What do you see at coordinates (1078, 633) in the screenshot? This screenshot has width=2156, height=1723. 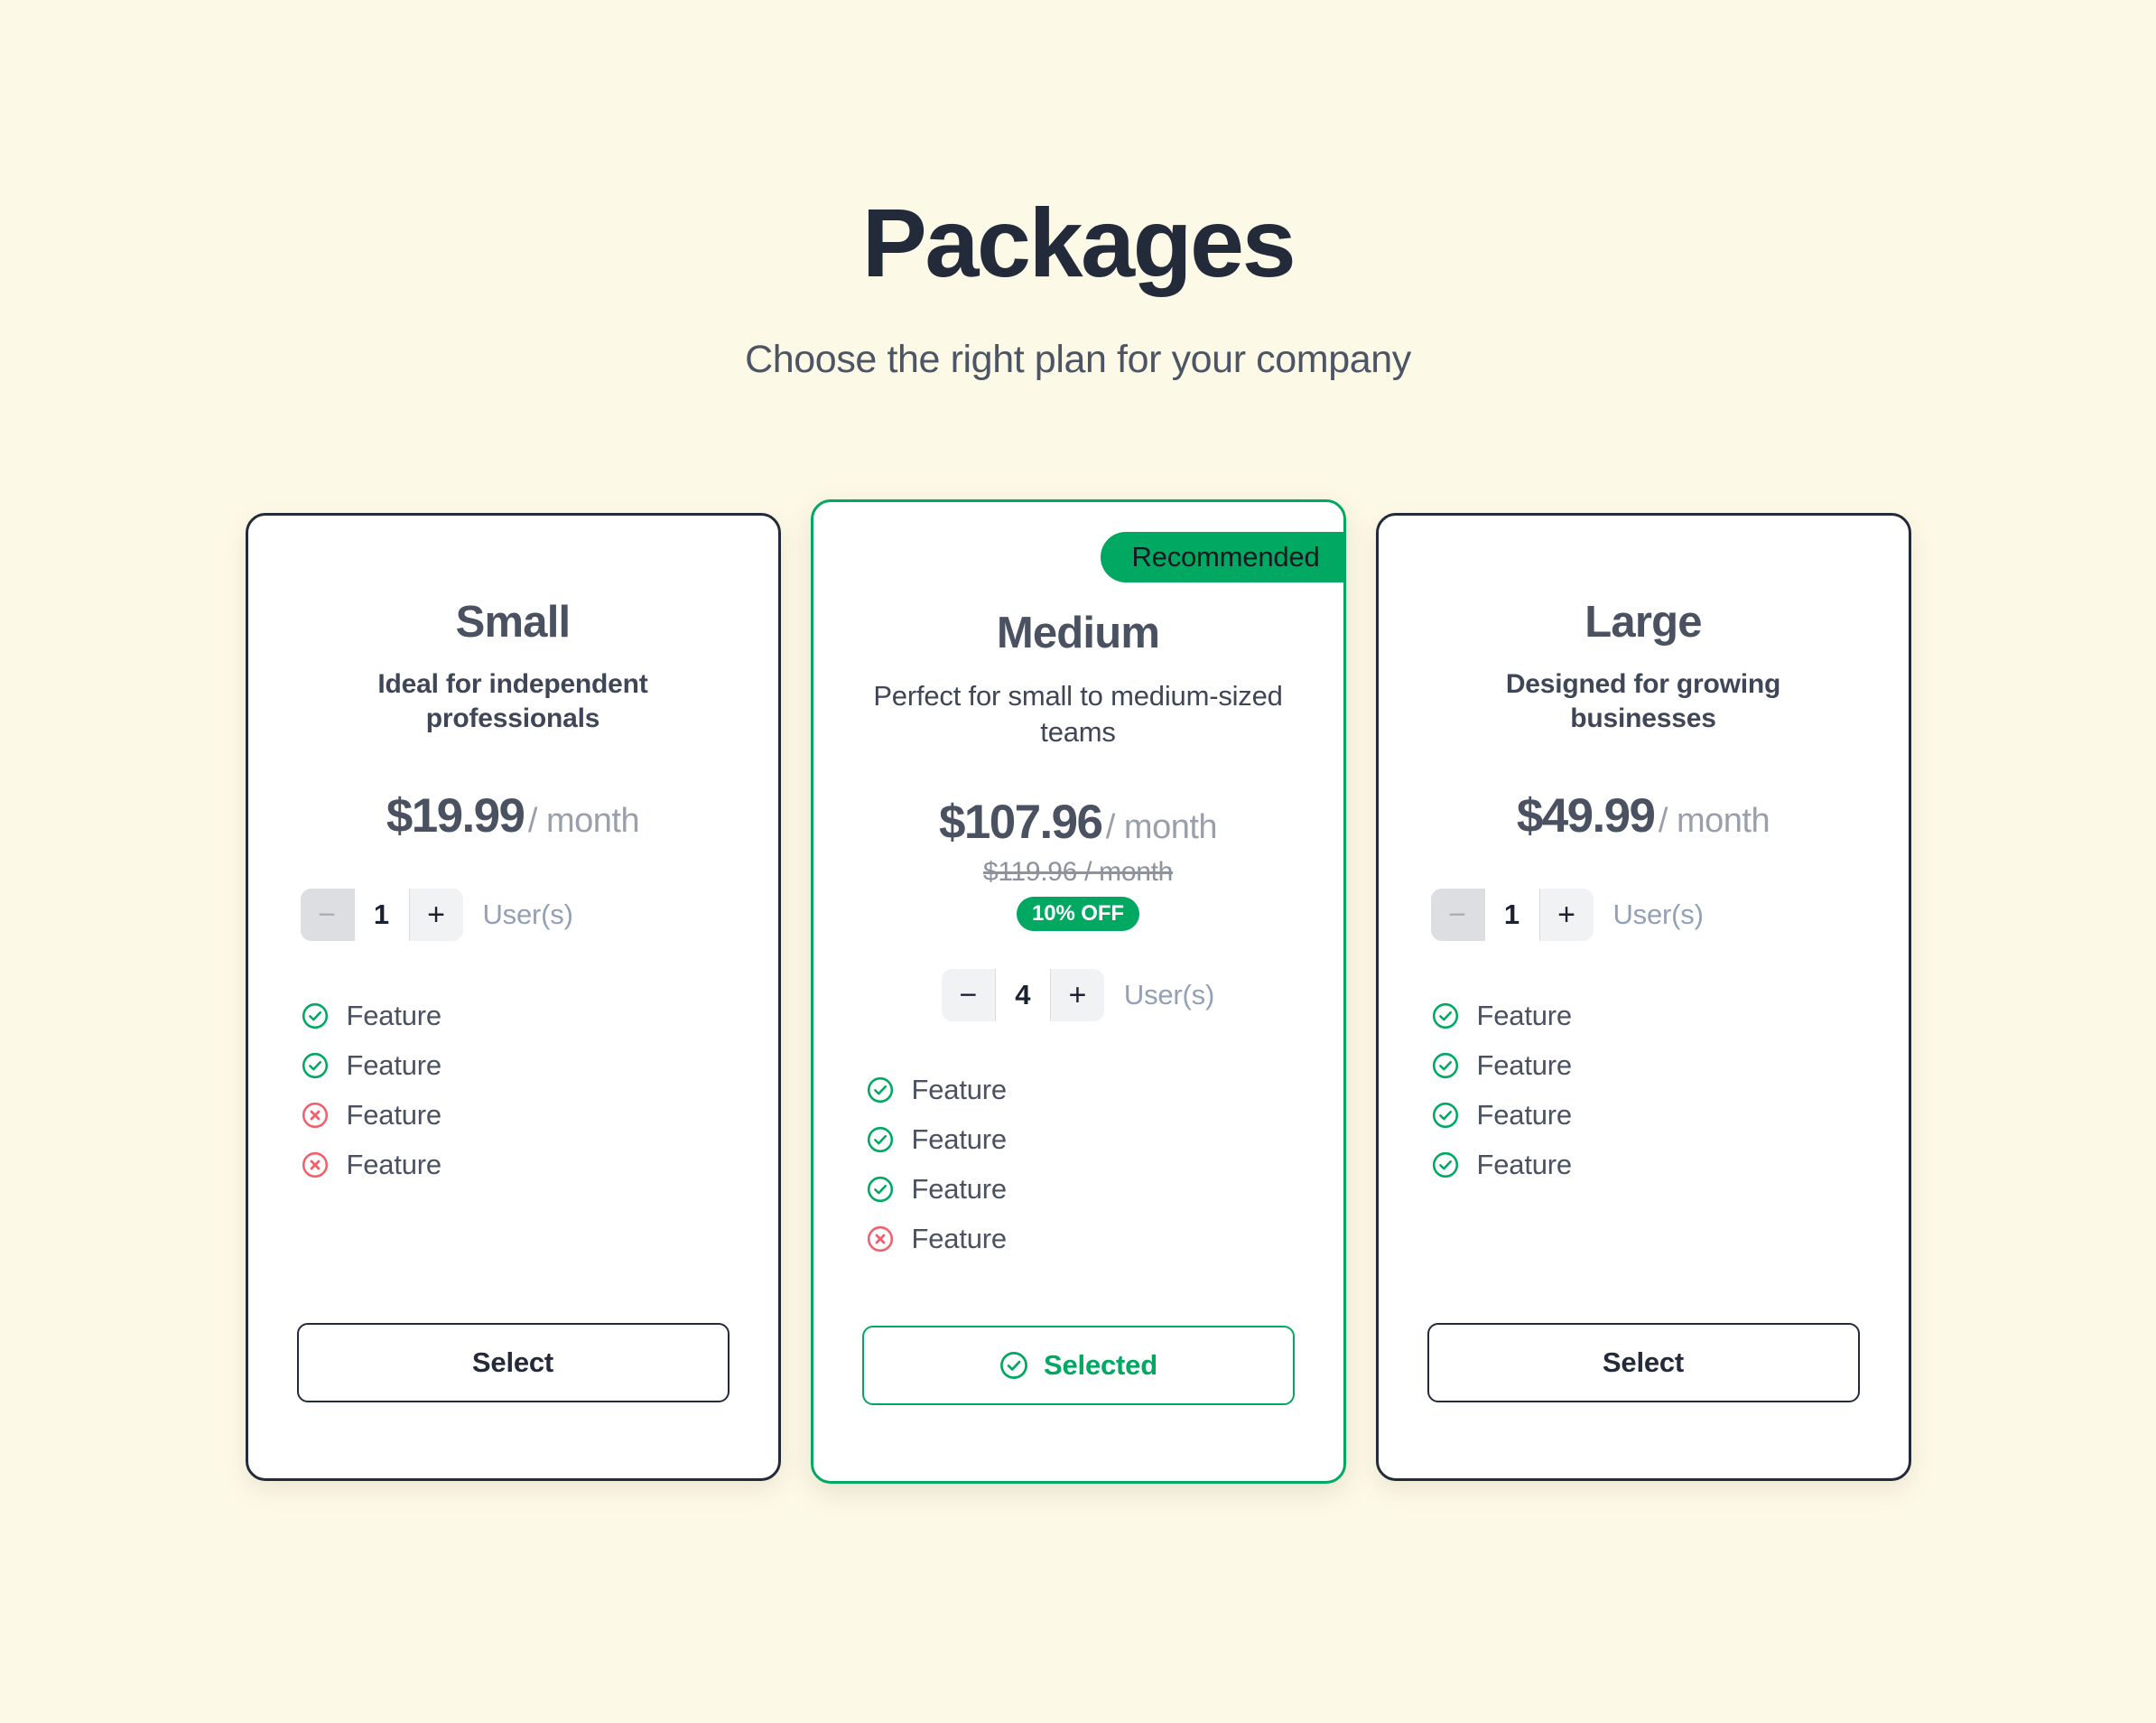 I see `plan-name: Medium` at bounding box center [1078, 633].